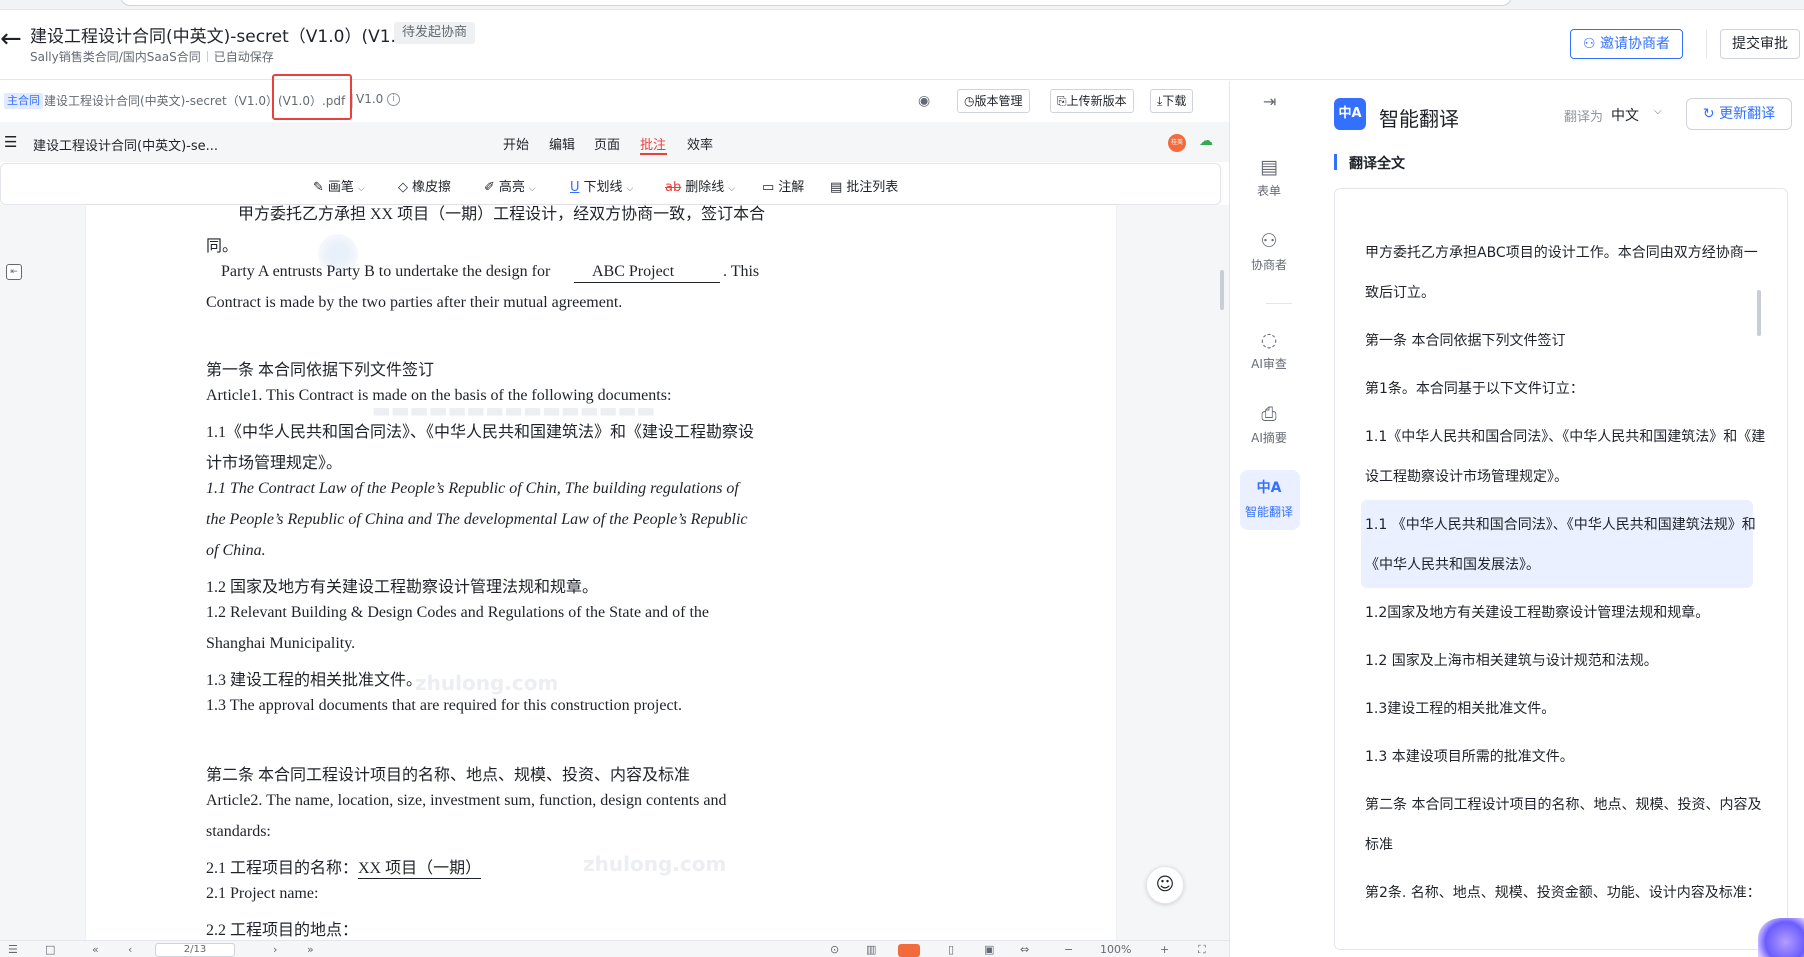 Image resolution: width=1804 pixels, height=957 pixels. I want to click on translate-logo-icon: 中A, so click(1350, 114).